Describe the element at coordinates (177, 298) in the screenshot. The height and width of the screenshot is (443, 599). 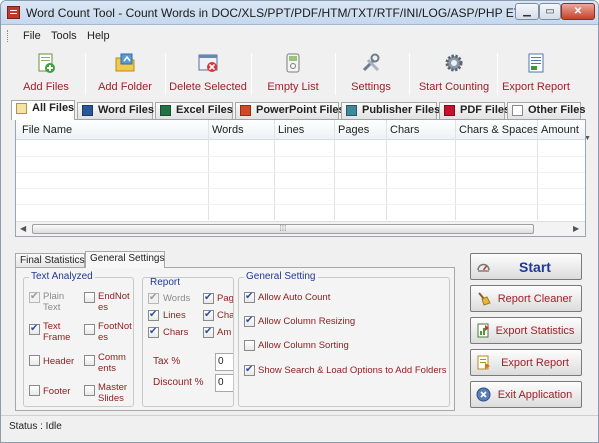
I see `words-label: Words` at that location.